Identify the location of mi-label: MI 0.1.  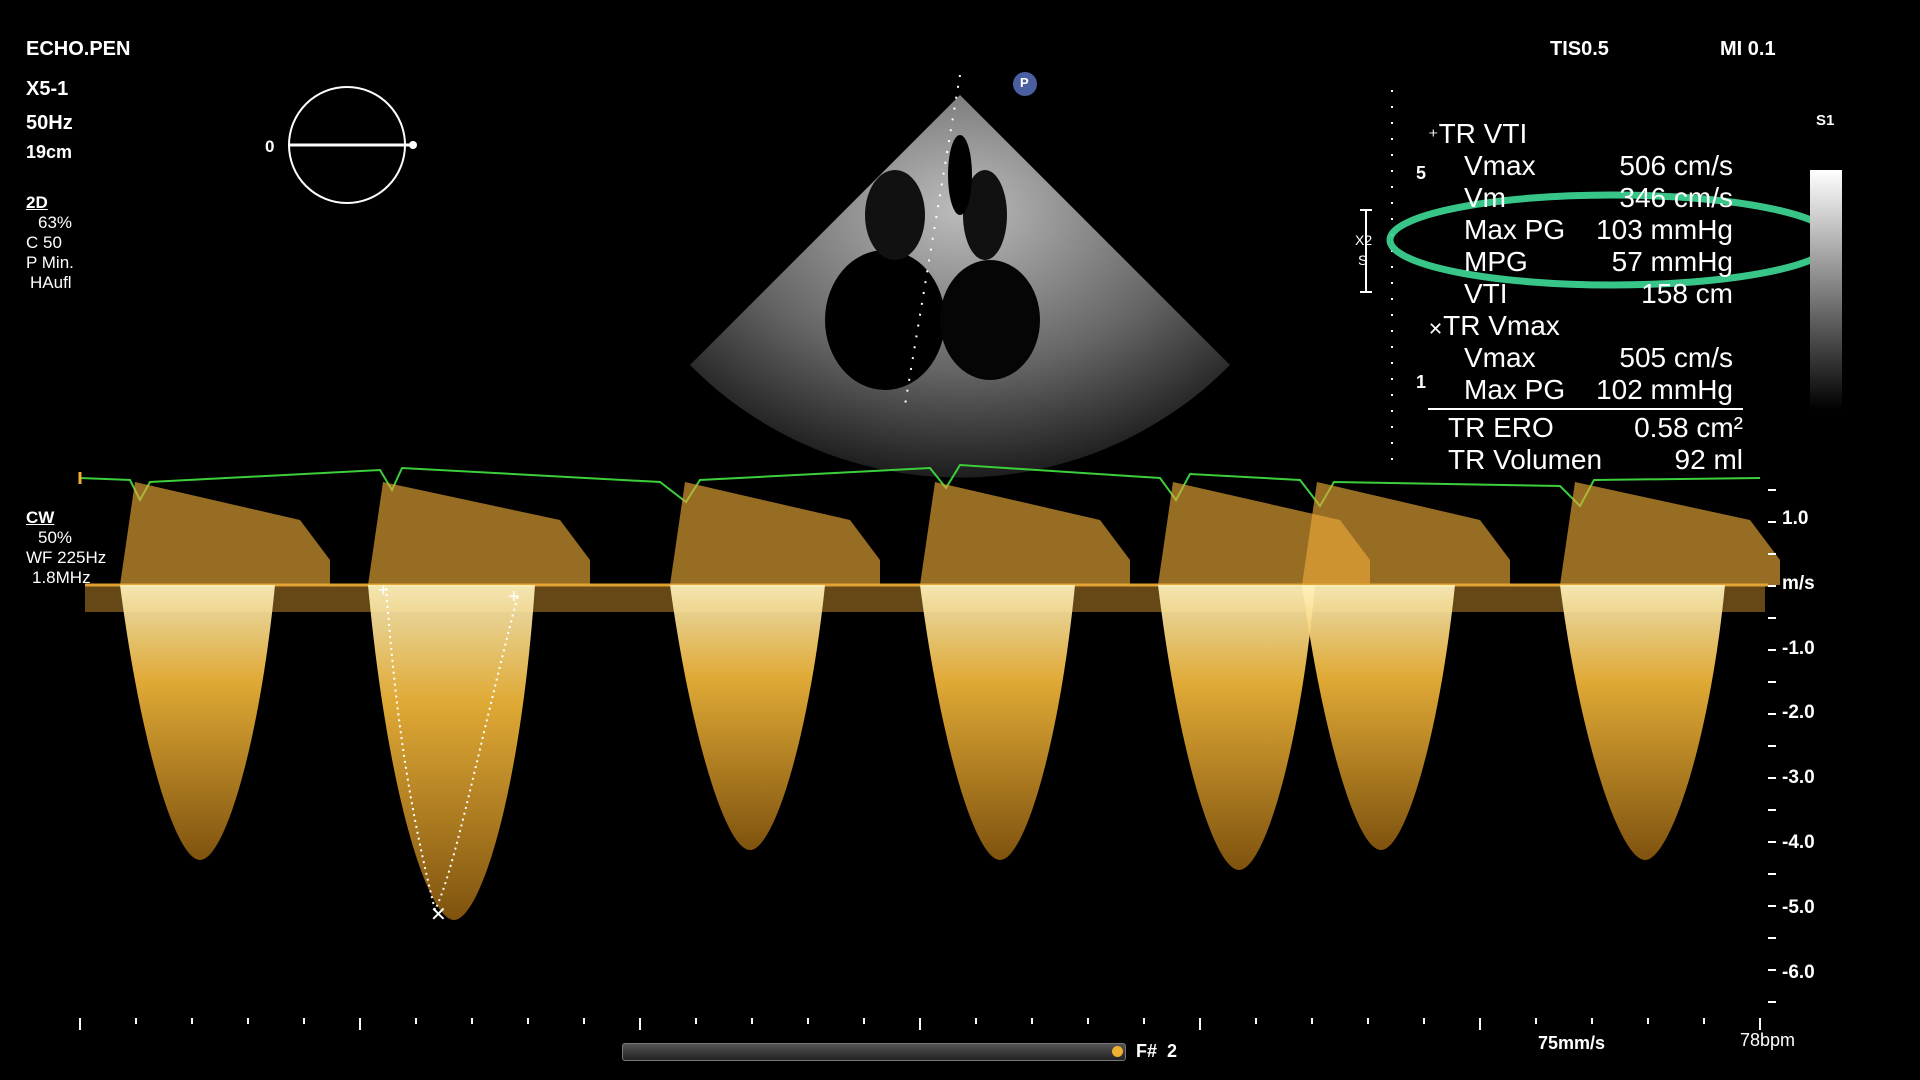
(1748, 49).